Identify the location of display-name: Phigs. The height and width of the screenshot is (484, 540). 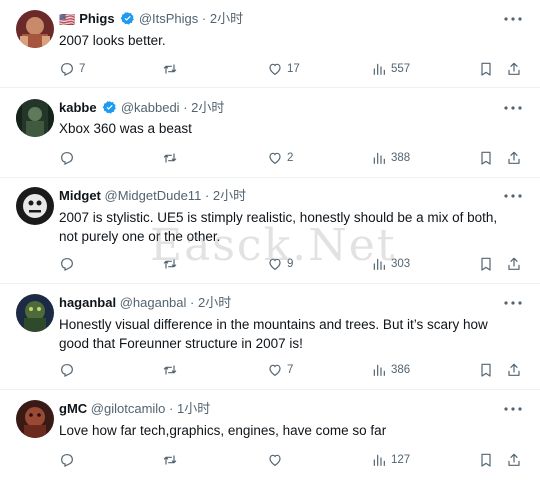
(96, 18).